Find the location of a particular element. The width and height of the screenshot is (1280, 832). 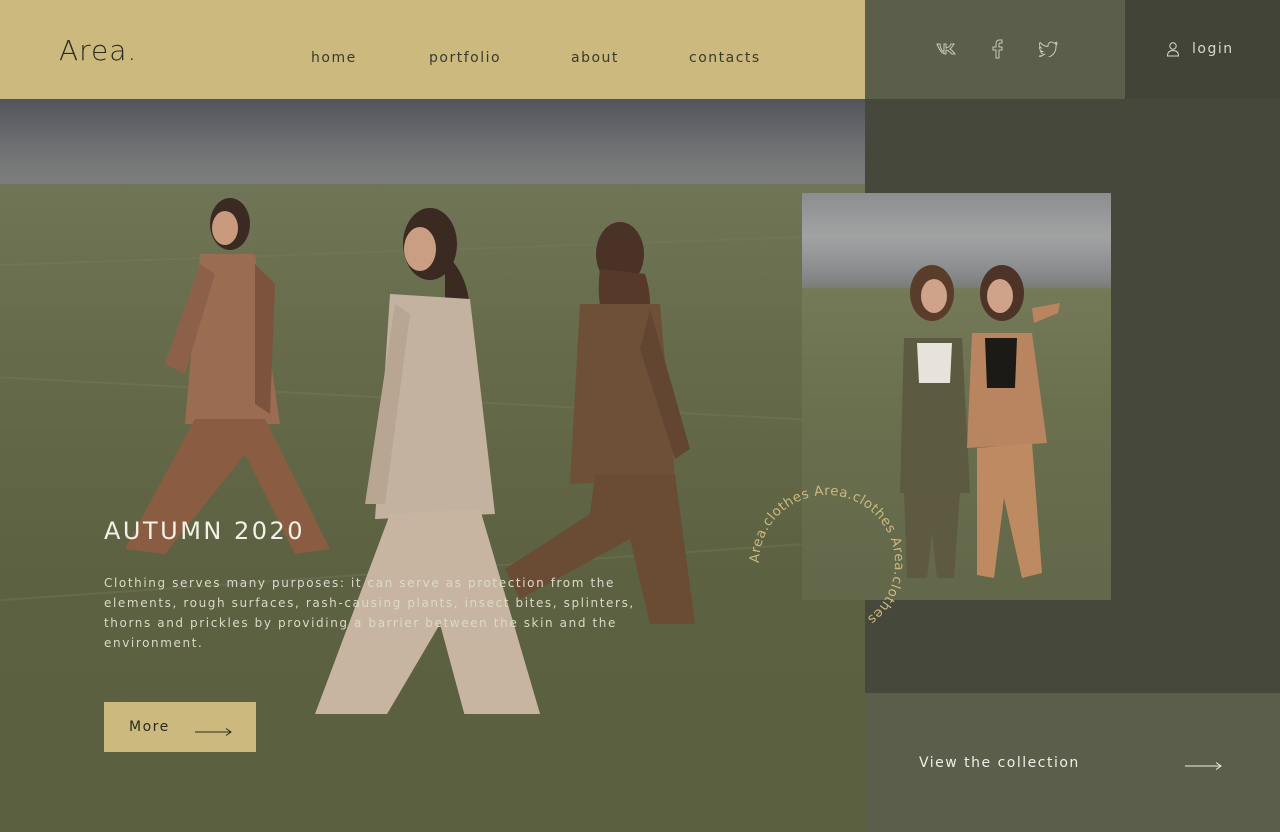

user-icon is located at coordinates (1173, 51).